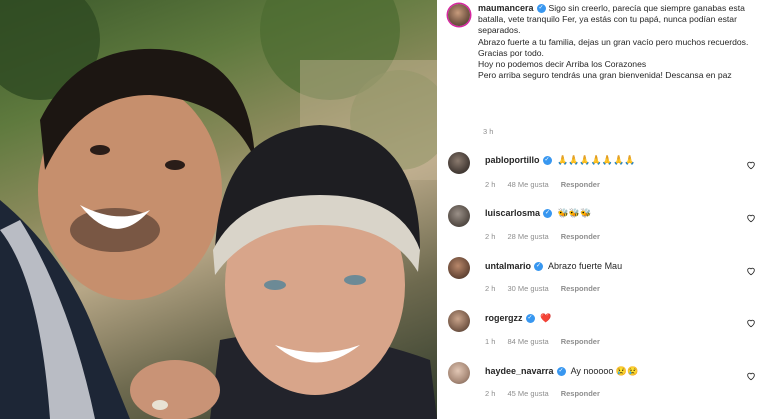 The width and height of the screenshot is (768, 419). Describe the element at coordinates (512, 213) in the screenshot. I see `comment-username: luiscarlosma` at that location.